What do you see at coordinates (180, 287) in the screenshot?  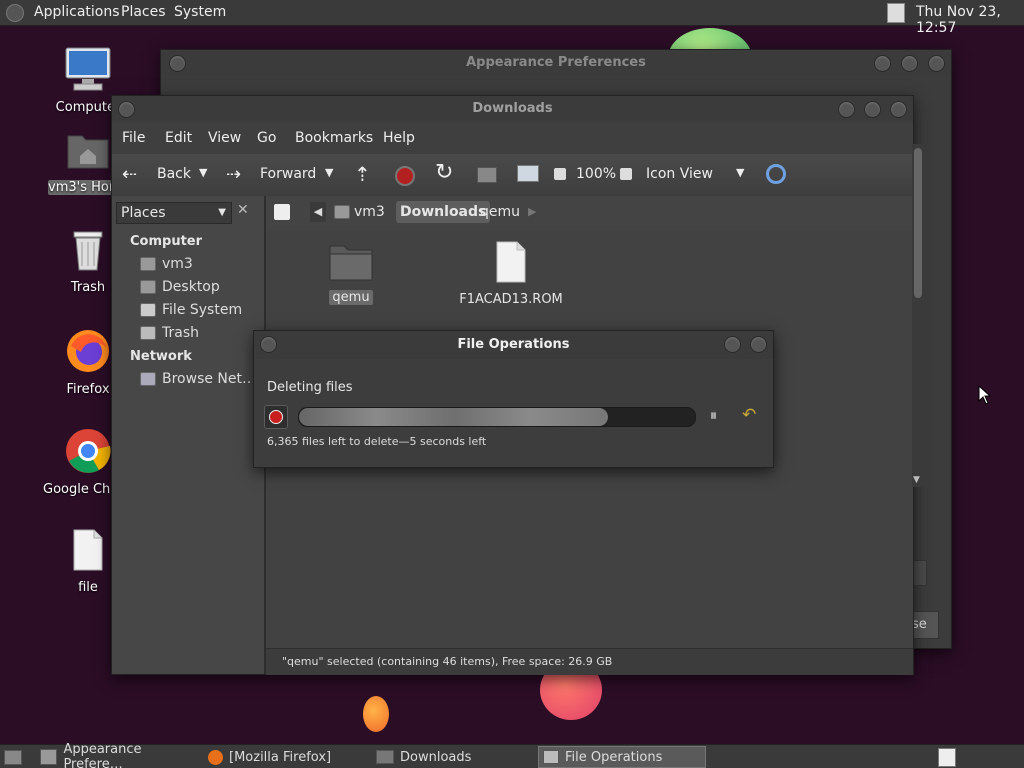 I see `sidebar-item-desktop: Desktop` at bounding box center [180, 287].